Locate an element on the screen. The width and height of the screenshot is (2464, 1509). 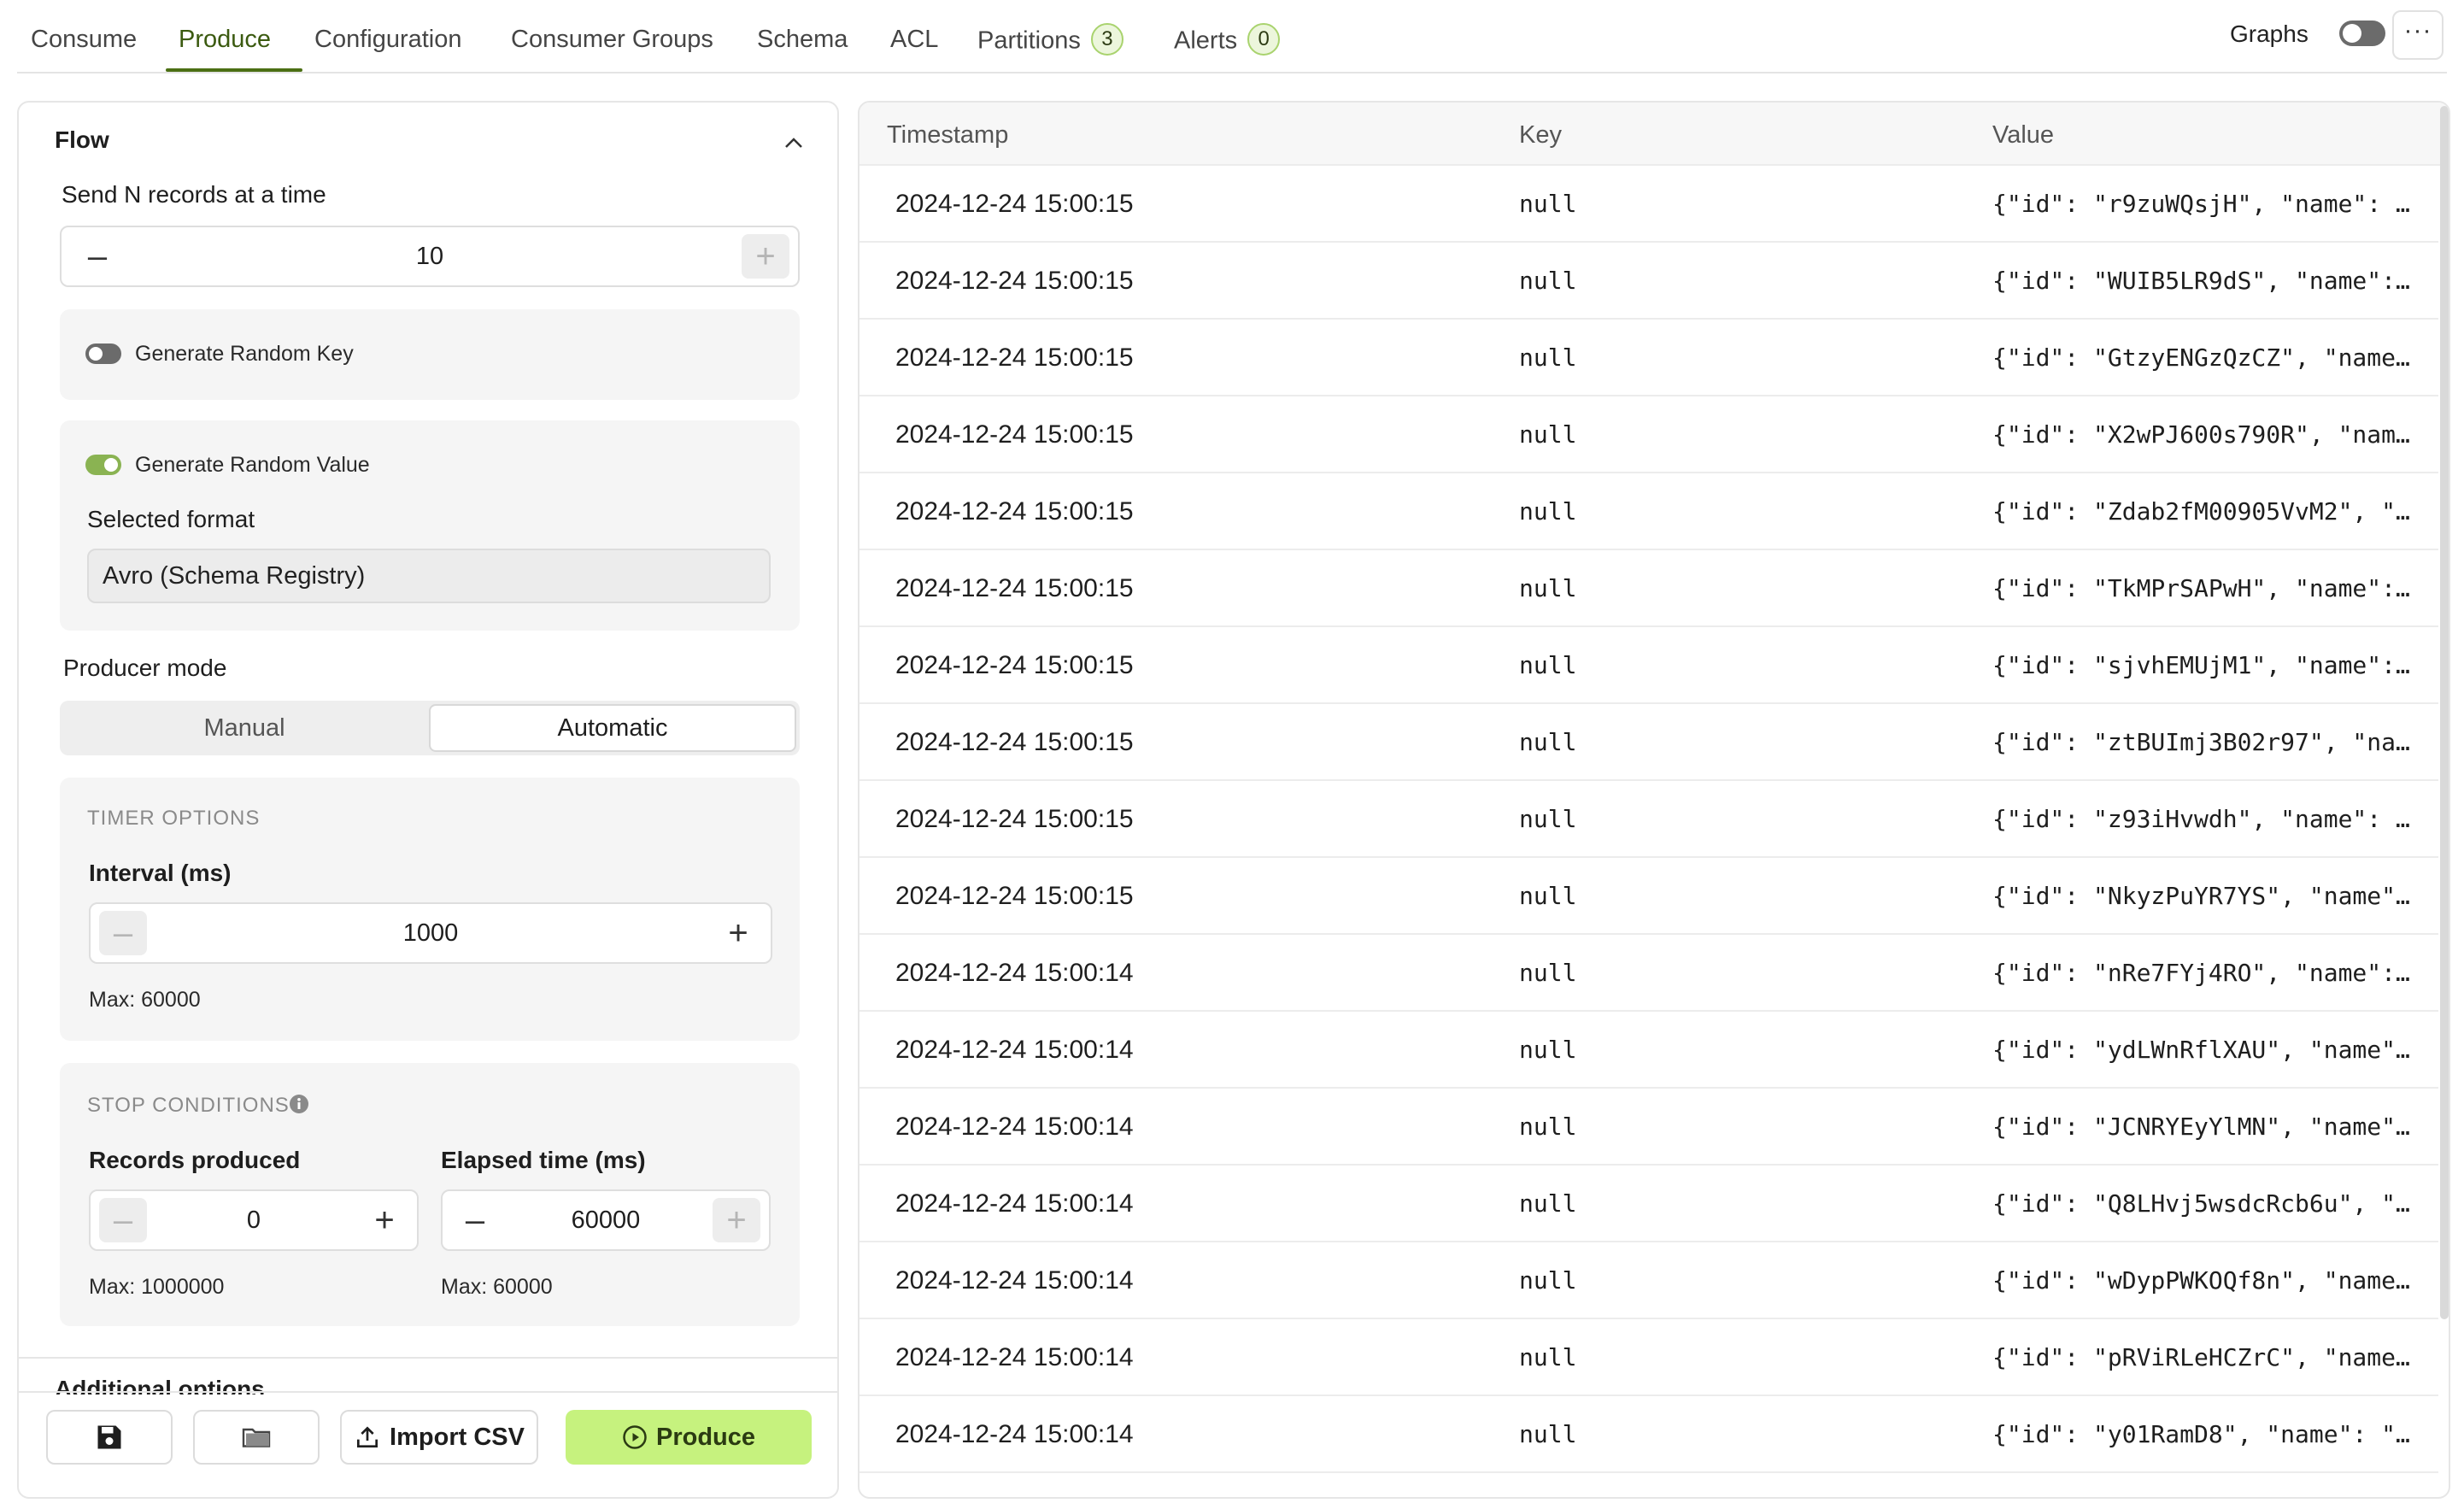
tab-configuration: Configuration is located at coordinates (388, 40).